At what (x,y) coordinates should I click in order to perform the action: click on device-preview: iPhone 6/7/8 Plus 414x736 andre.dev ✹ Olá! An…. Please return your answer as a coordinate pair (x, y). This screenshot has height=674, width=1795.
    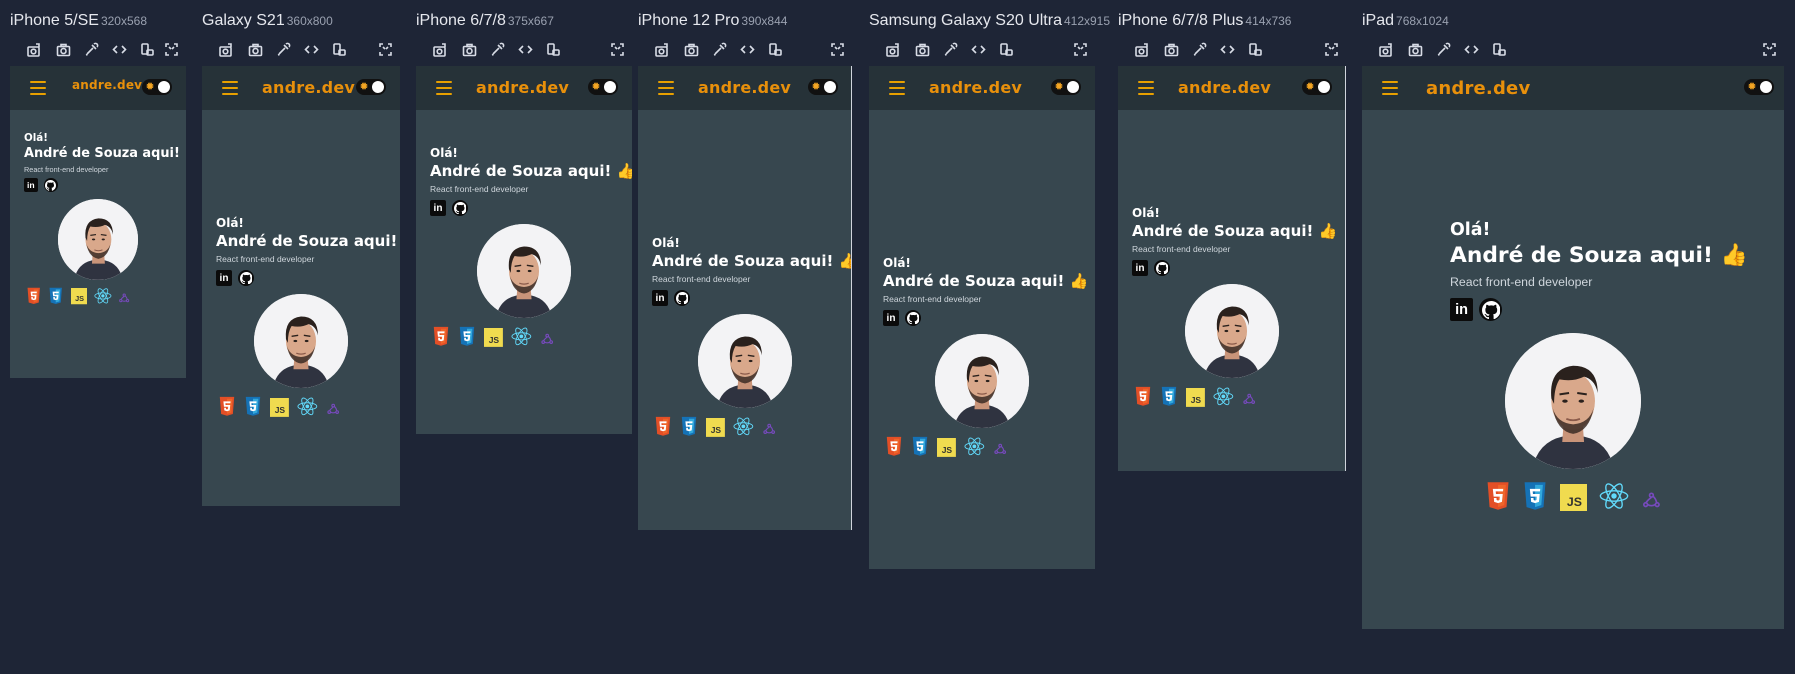
    Looking at the image, I should click on (1232, 320).